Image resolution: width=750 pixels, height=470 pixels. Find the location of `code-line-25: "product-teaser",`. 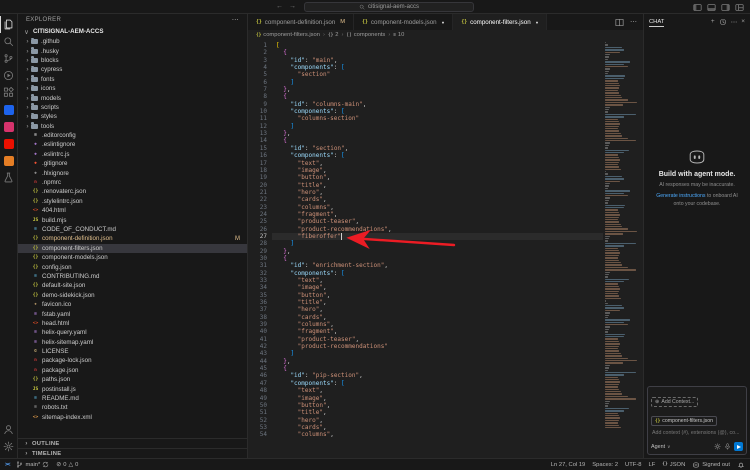

code-line-25: "product-teaser", is located at coordinates (437, 221).